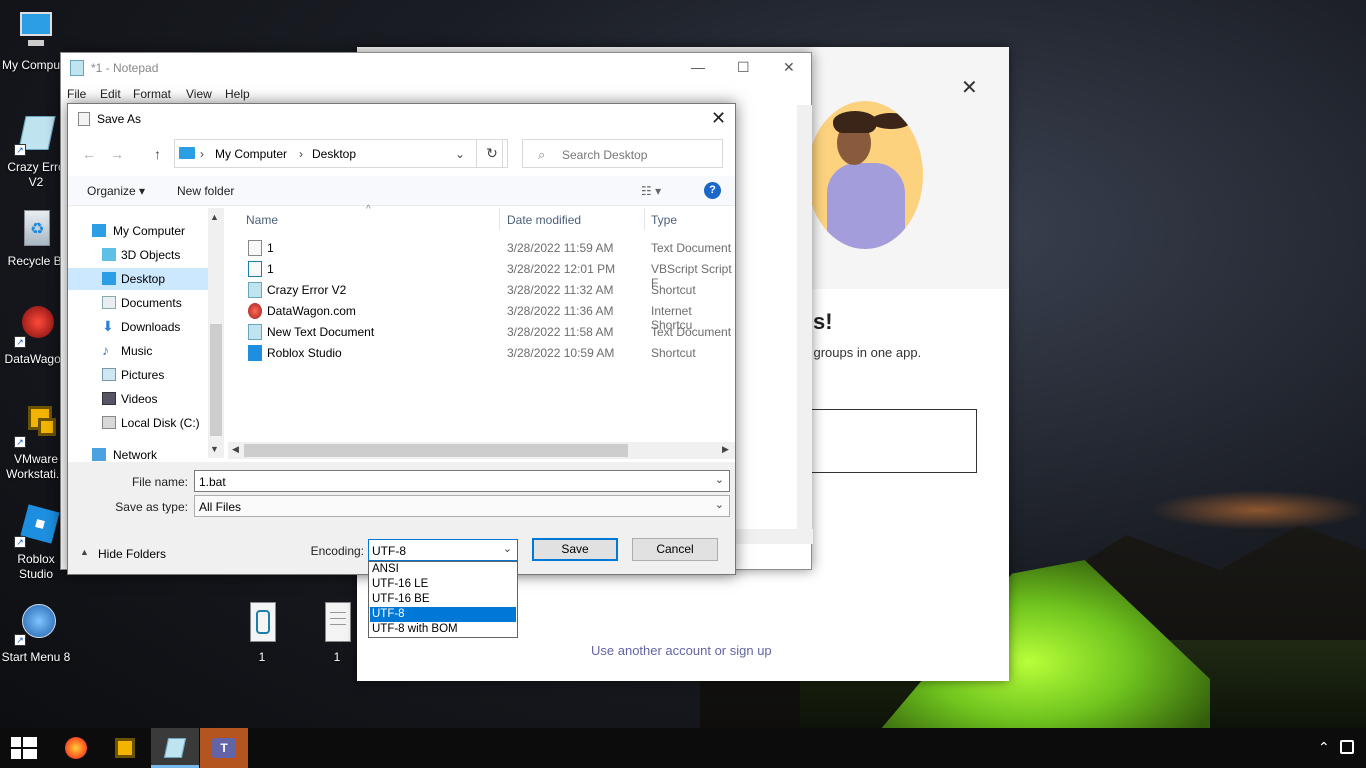 Image resolution: width=1366 pixels, height=768 pixels. What do you see at coordinates (743, 67) in the screenshot?
I see `maximize-button: ☐` at bounding box center [743, 67].